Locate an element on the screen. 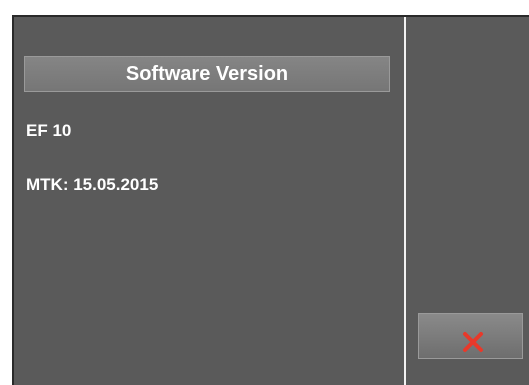 Image resolution: width=529 pixels, height=385 pixels. dialog-title: Software Version is located at coordinates (207, 73).